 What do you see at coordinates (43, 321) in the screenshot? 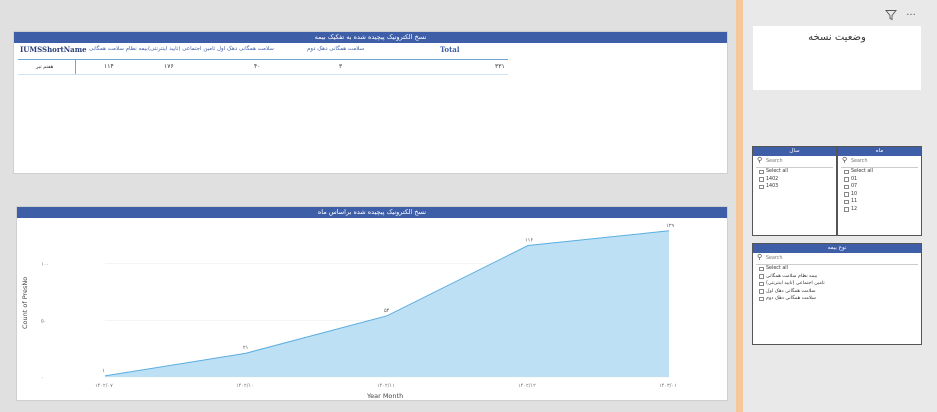
I see `y-tick-label: ۵۰` at bounding box center [43, 321].